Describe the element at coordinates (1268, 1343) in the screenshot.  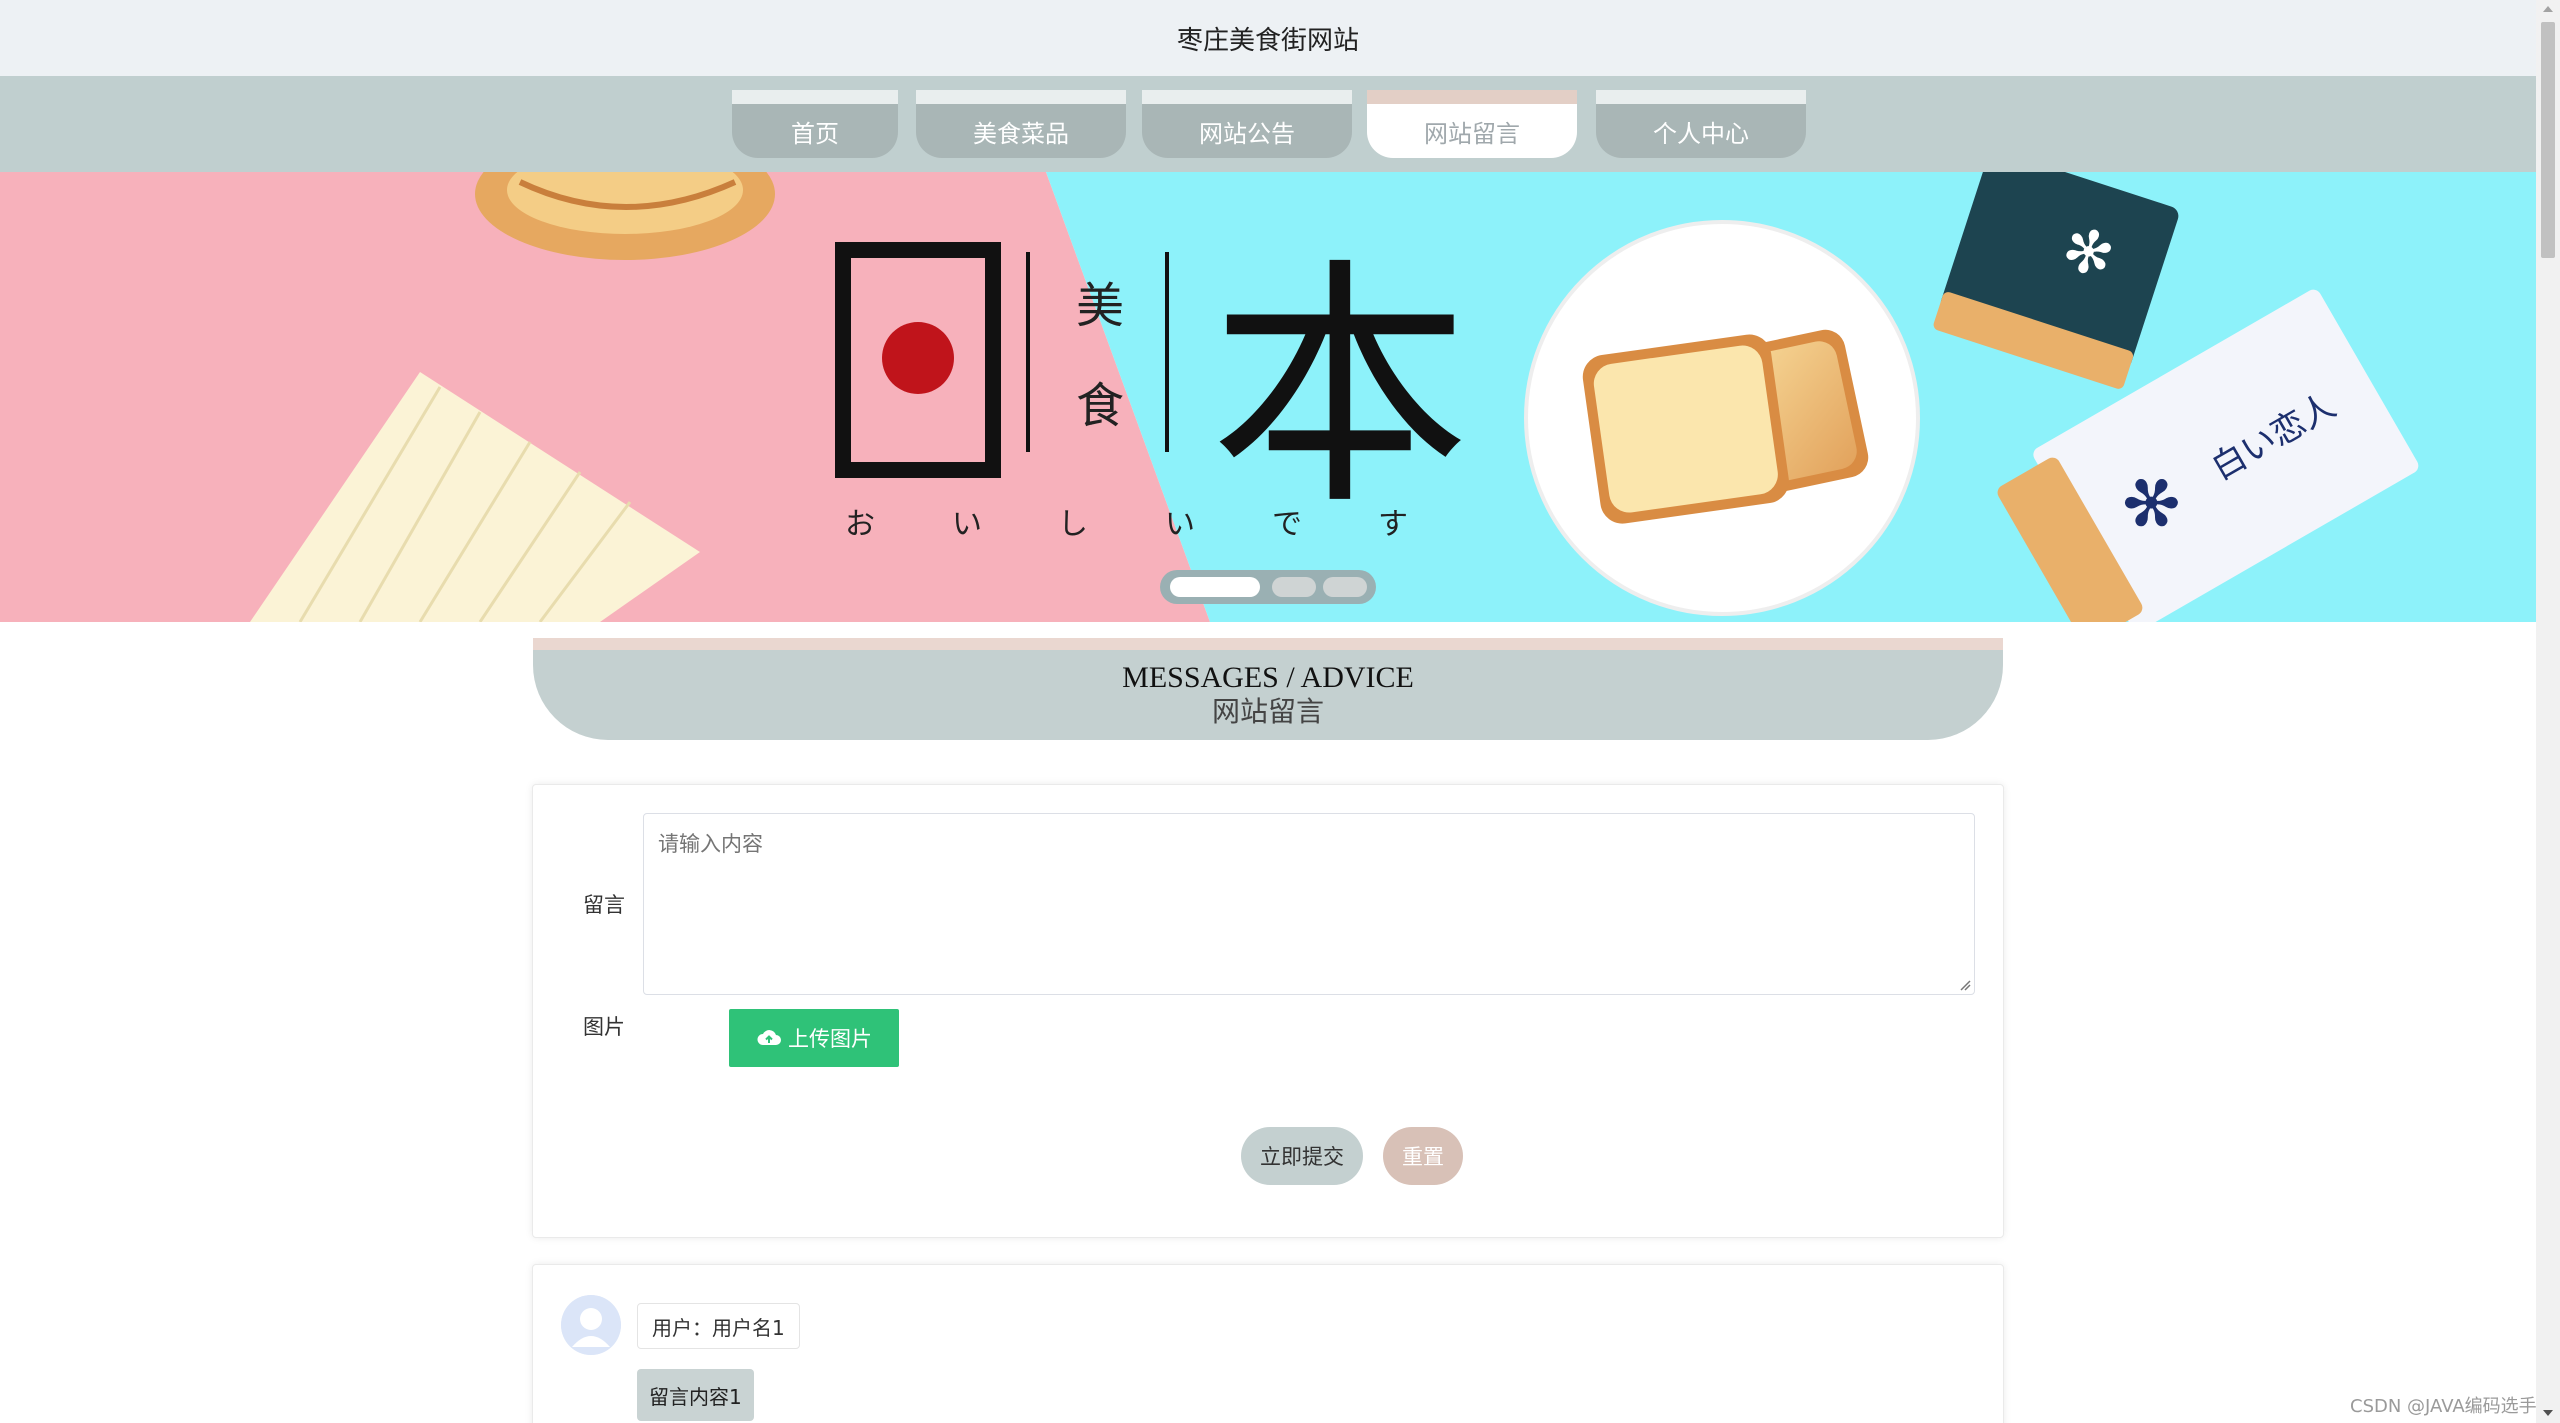
I see `message-list-item: 用户：用户名1 留言内容1` at that location.